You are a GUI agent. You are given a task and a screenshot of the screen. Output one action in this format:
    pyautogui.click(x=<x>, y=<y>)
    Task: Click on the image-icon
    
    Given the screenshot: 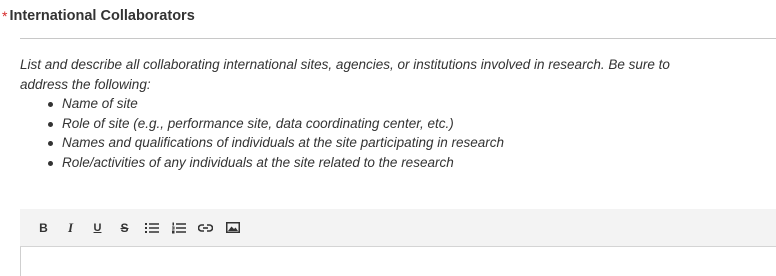 What is the action you would take?
    pyautogui.click(x=232, y=227)
    